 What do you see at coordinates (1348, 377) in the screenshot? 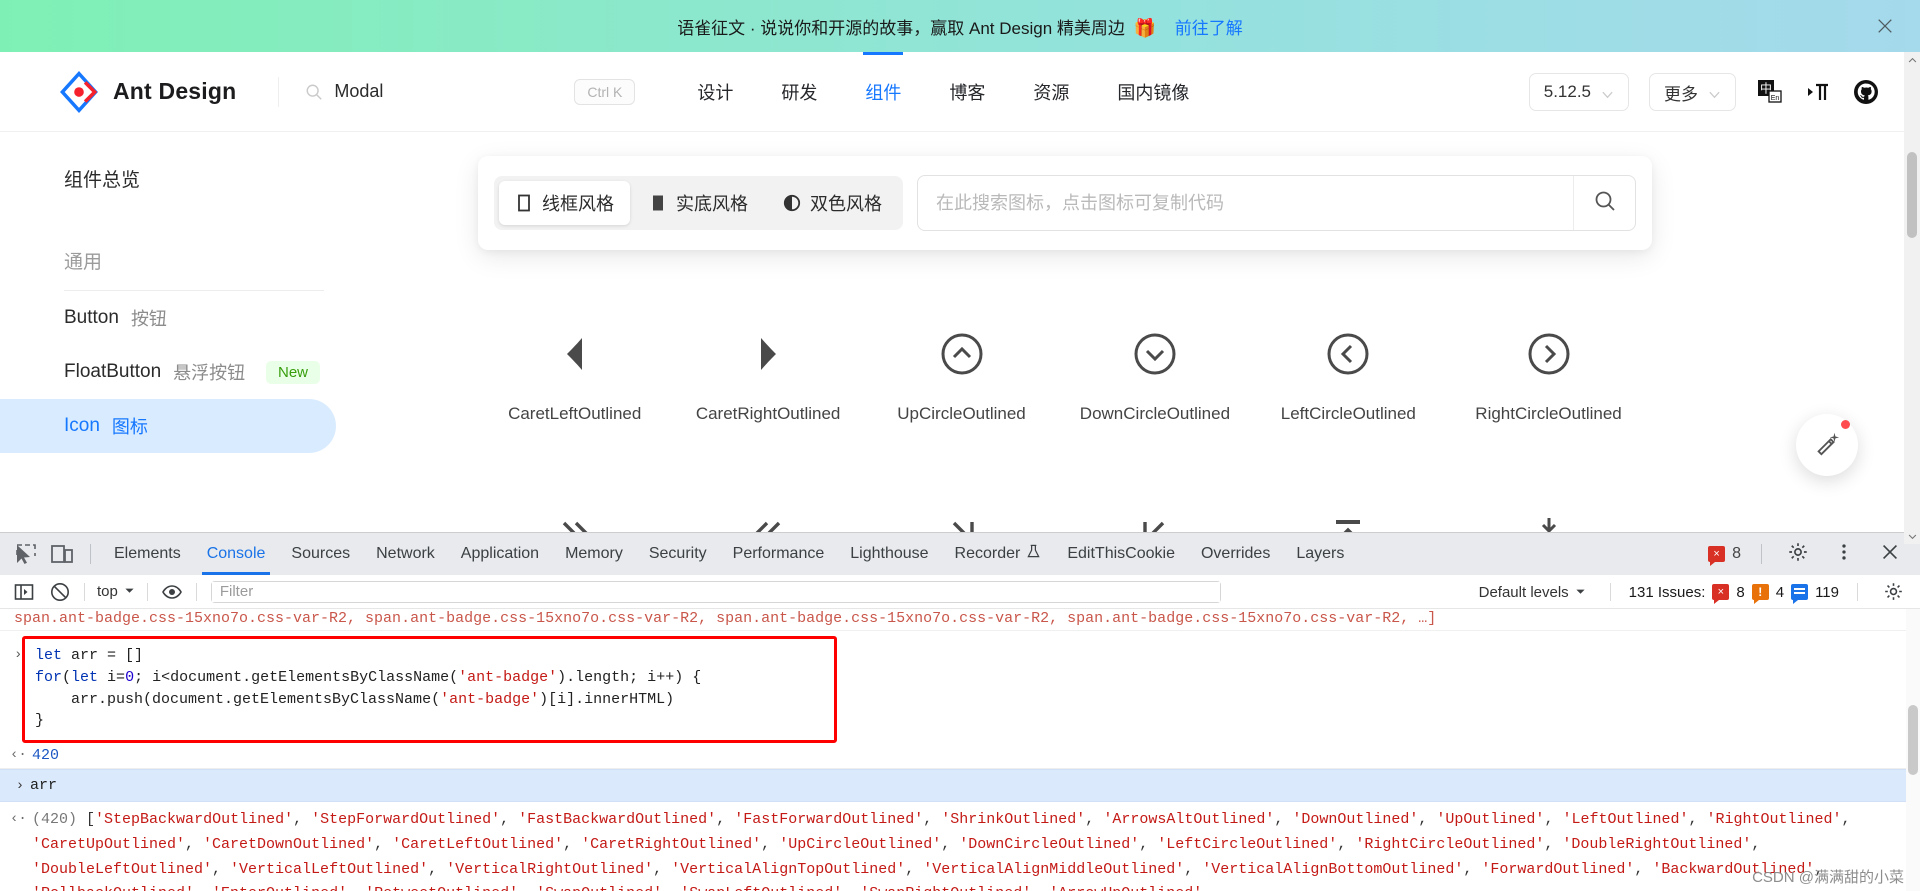
I see `icon-cell-leftcircle: LeftCircleOutlined` at bounding box center [1348, 377].